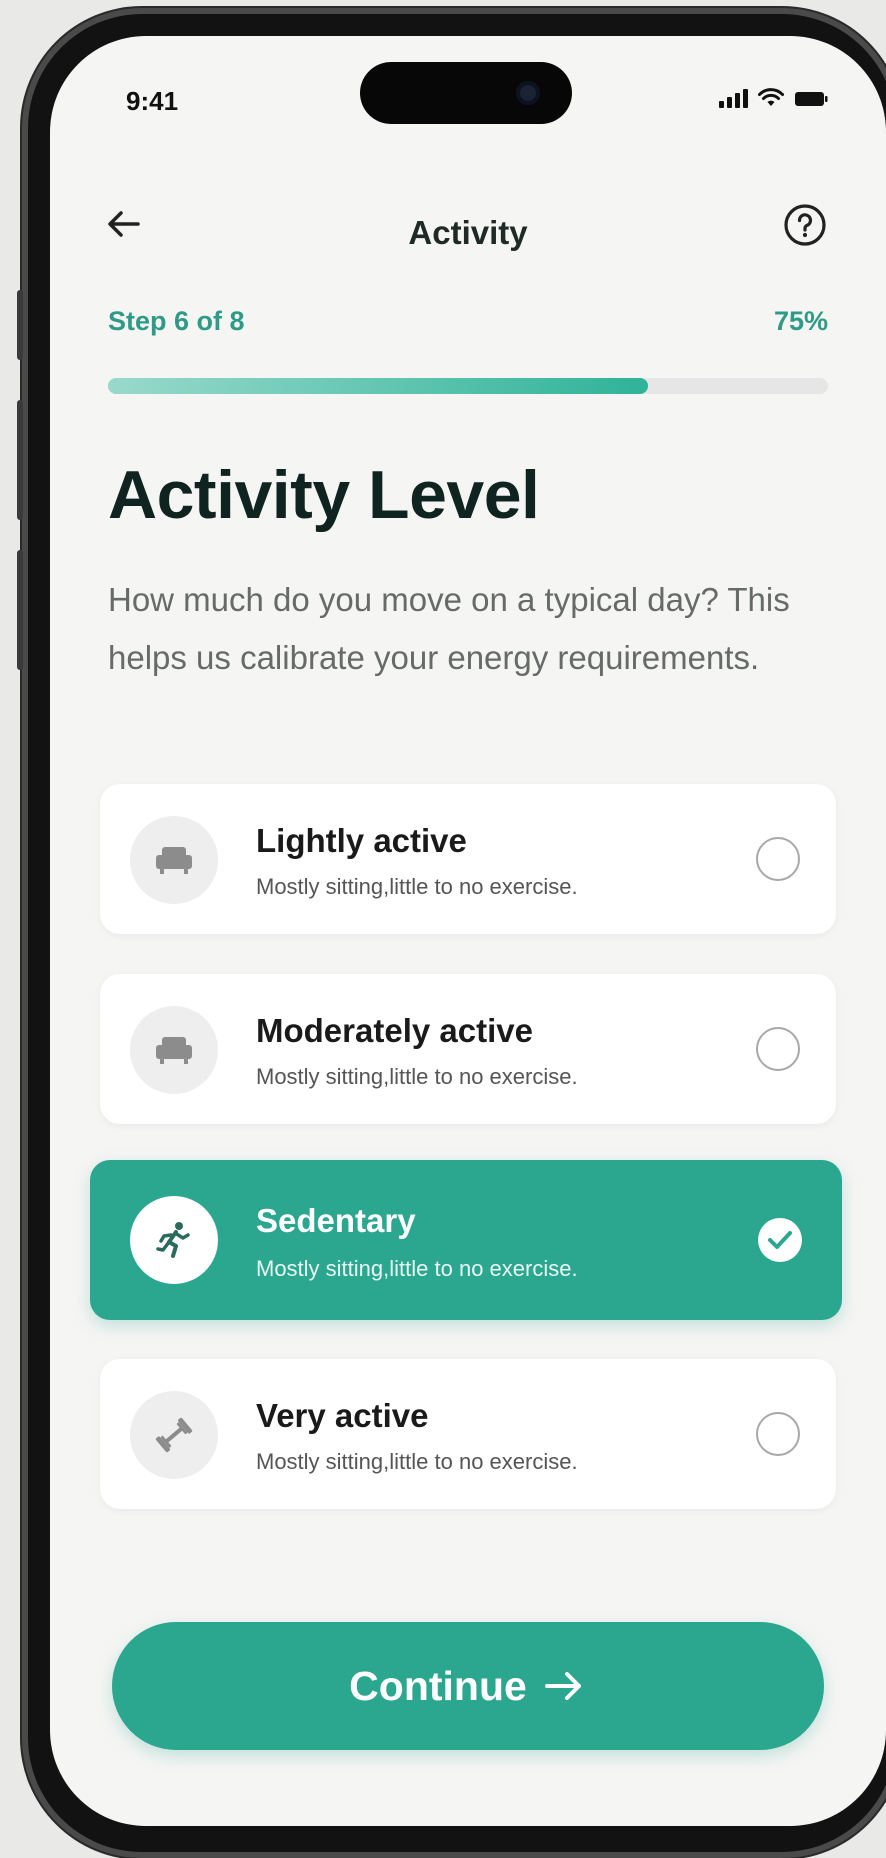  Describe the element at coordinates (361, 840) in the screenshot. I see `option-title: Lightly active` at that location.